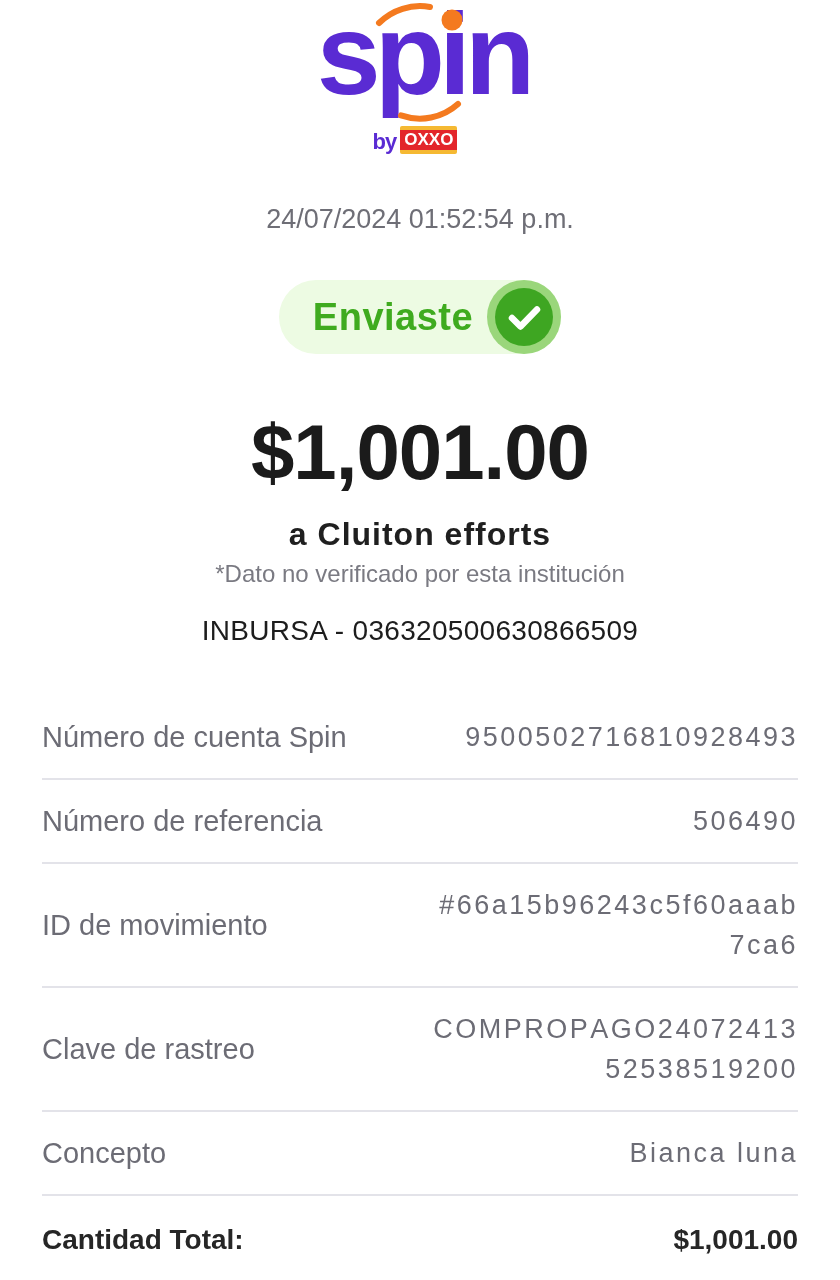 The width and height of the screenshot is (840, 1280). Describe the element at coordinates (615, 1049) in the screenshot. I see `detail-value: COMPROPAGO2407241352538519200` at that location.